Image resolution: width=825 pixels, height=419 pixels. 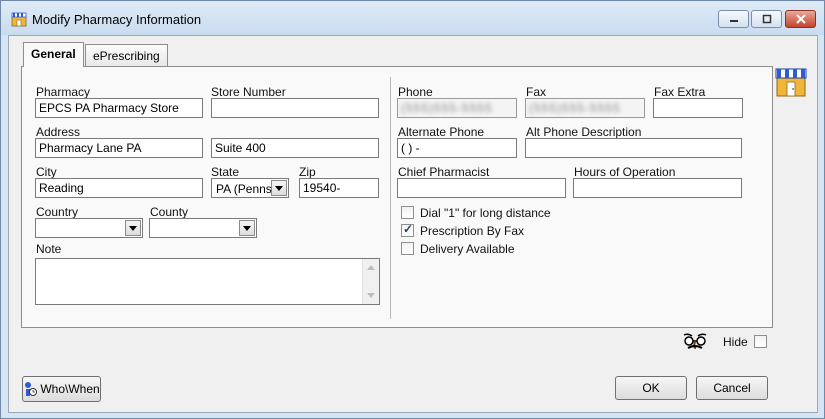 I want to click on note-label: Note, so click(x=49, y=249).